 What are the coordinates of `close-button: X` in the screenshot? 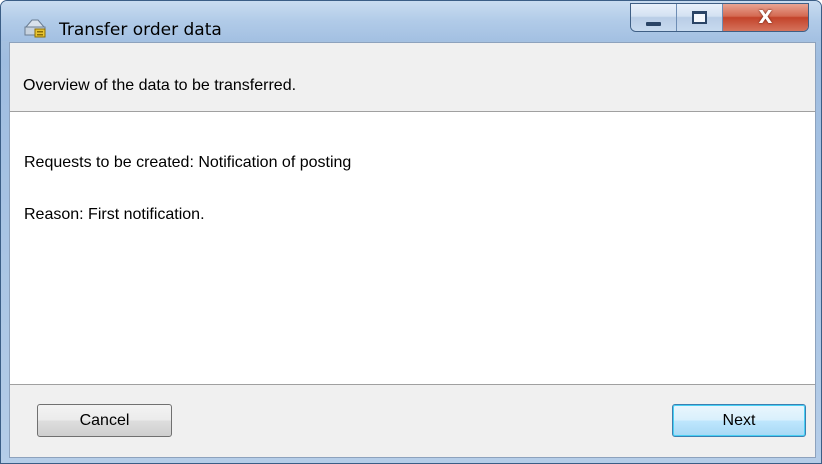 It's located at (765, 17).